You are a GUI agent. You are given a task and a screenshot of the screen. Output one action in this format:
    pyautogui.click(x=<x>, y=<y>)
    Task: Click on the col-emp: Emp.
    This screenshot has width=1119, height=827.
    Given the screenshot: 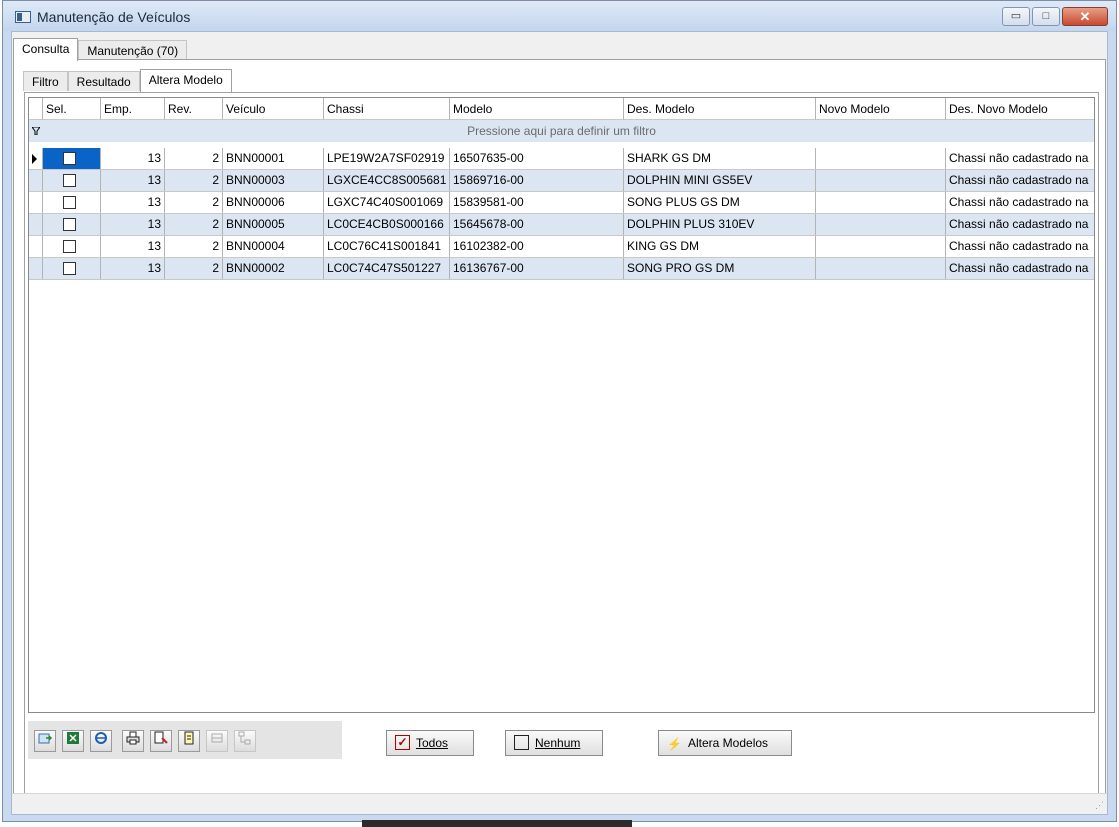 What is the action you would take?
    pyautogui.click(x=133, y=109)
    